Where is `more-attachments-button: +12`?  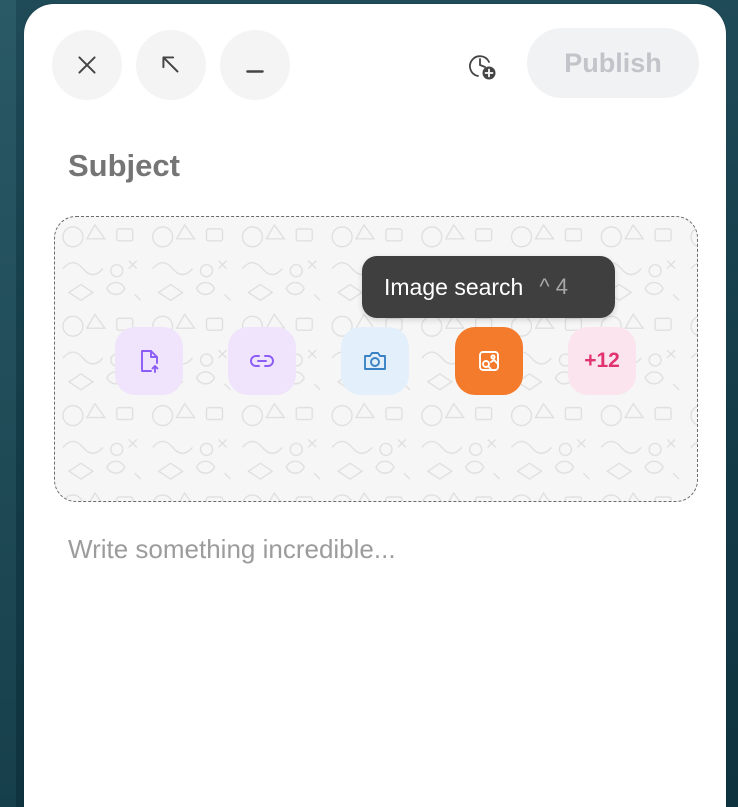 more-attachments-button: +12 is located at coordinates (602, 361).